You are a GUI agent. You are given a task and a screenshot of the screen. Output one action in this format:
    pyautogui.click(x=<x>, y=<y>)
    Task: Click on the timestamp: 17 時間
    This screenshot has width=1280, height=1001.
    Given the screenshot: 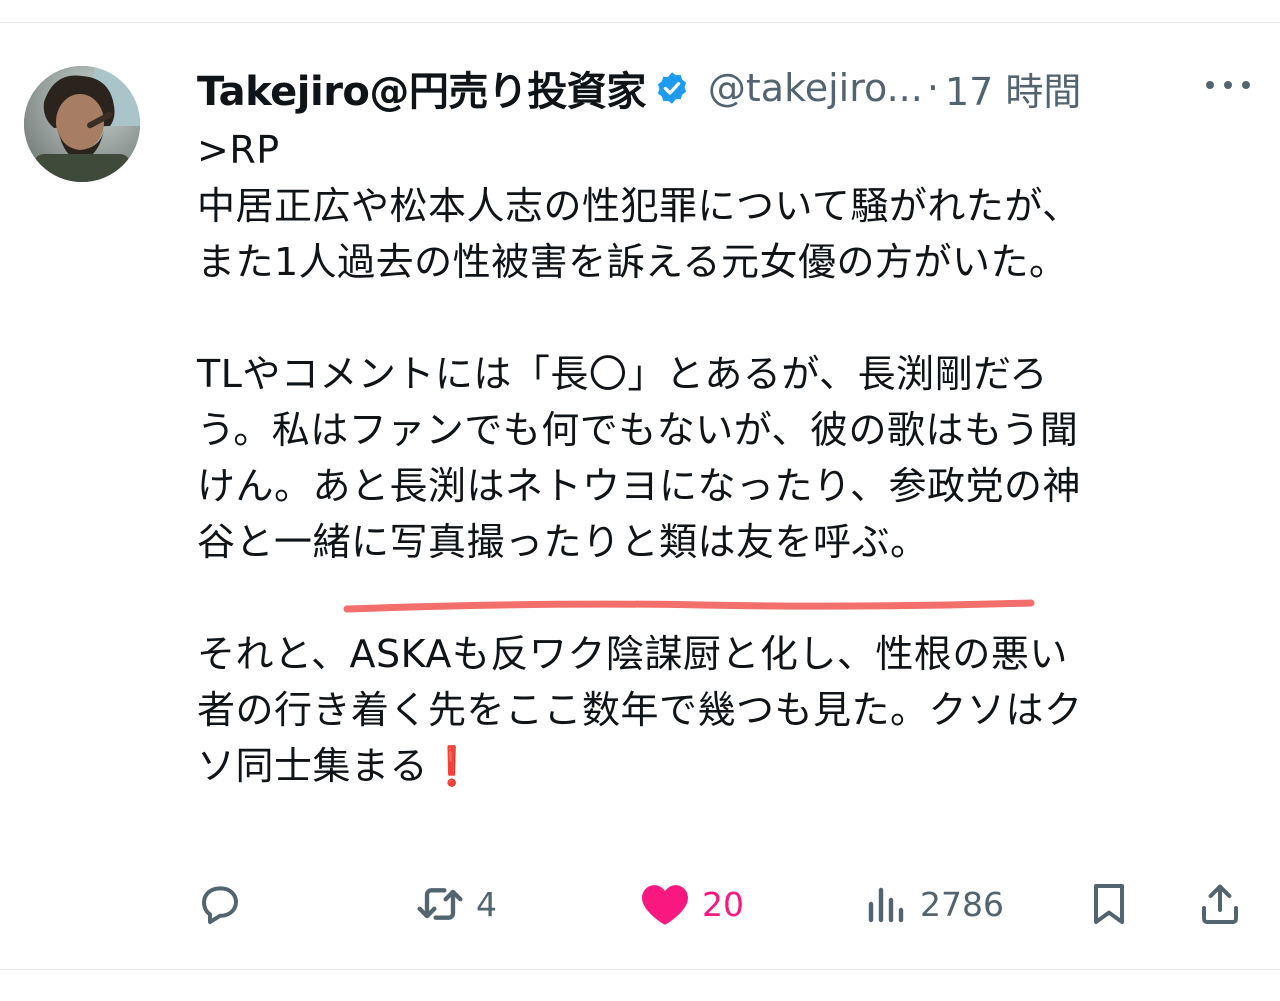 What is the action you would take?
    pyautogui.click(x=1013, y=88)
    